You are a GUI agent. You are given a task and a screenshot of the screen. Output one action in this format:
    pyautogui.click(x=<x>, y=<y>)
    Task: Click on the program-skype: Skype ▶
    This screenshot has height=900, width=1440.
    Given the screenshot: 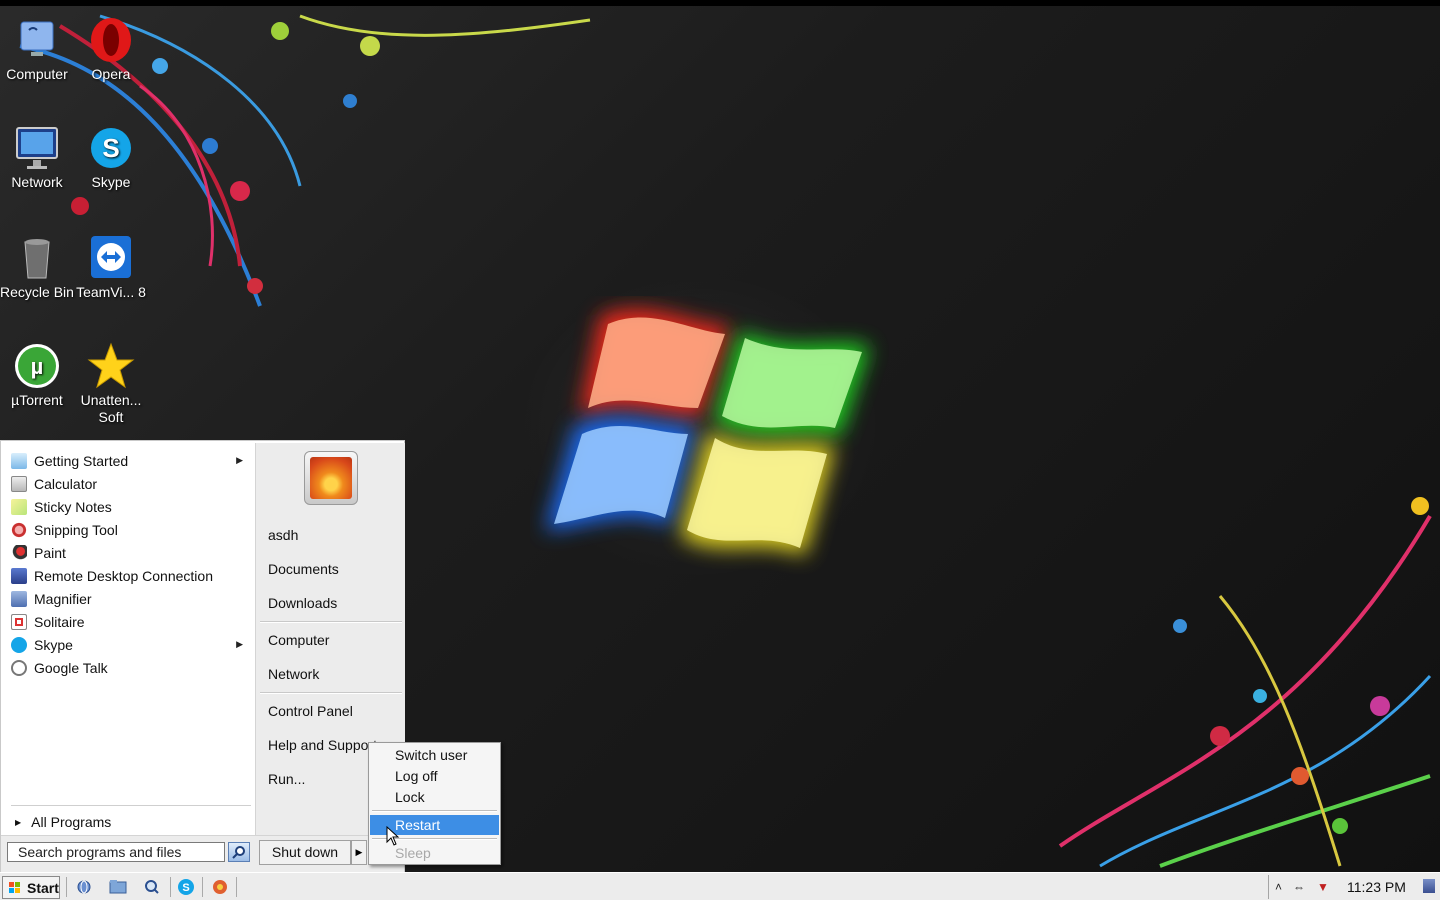 What is the action you would take?
    pyautogui.click(x=131, y=644)
    